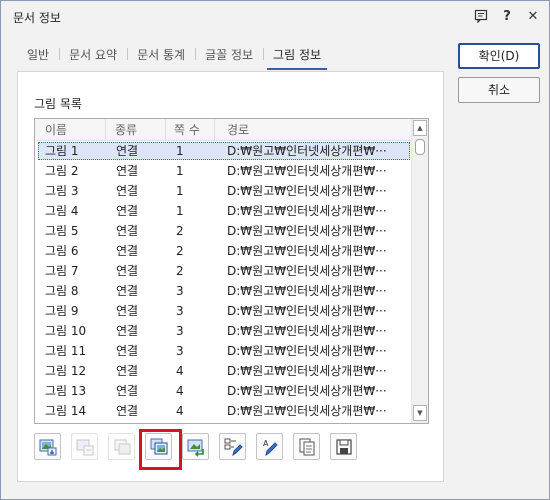  I want to click on cell-name: 그림 10, so click(66, 331).